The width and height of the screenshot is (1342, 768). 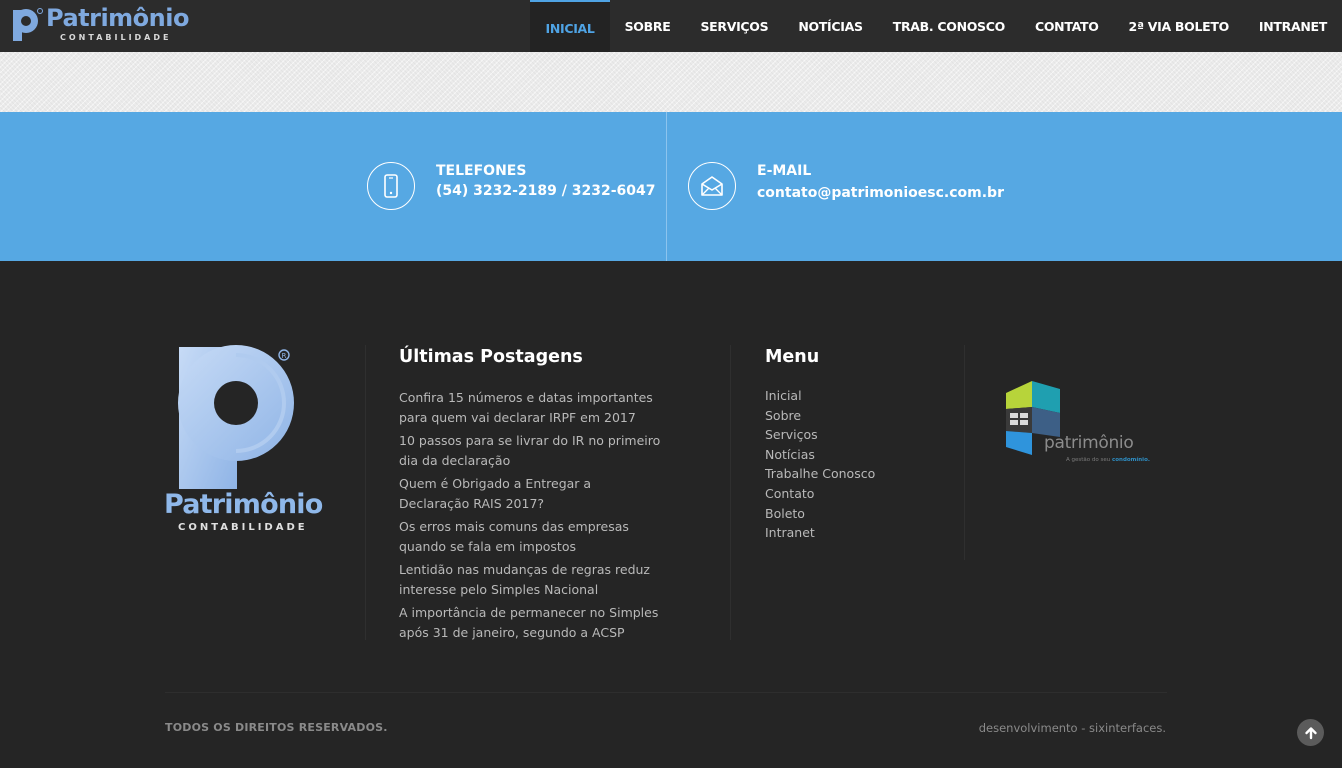 What do you see at coordinates (276, 727) in the screenshot?
I see `copyright-text: TODOS OS DIREITOS RESERVADOS.` at bounding box center [276, 727].